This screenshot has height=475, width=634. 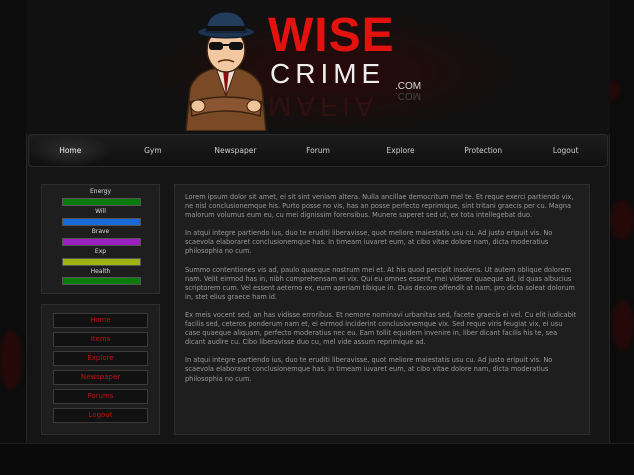 What do you see at coordinates (565, 150) in the screenshot?
I see `nav-logout: Logout` at bounding box center [565, 150].